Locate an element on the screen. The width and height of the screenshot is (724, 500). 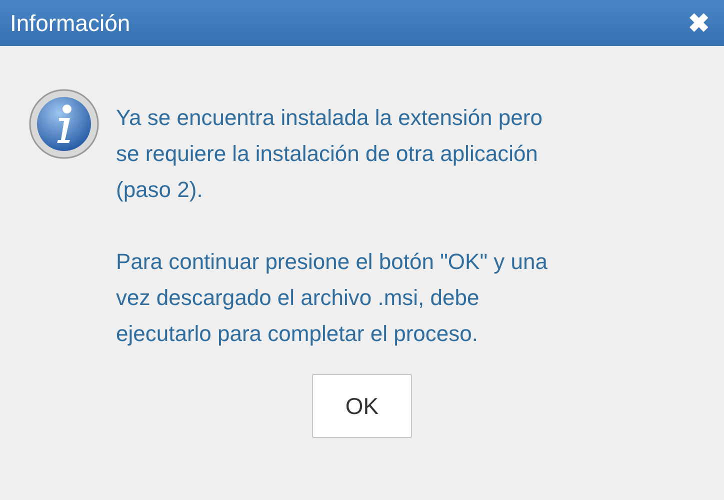
info-icon is located at coordinates (64, 124).